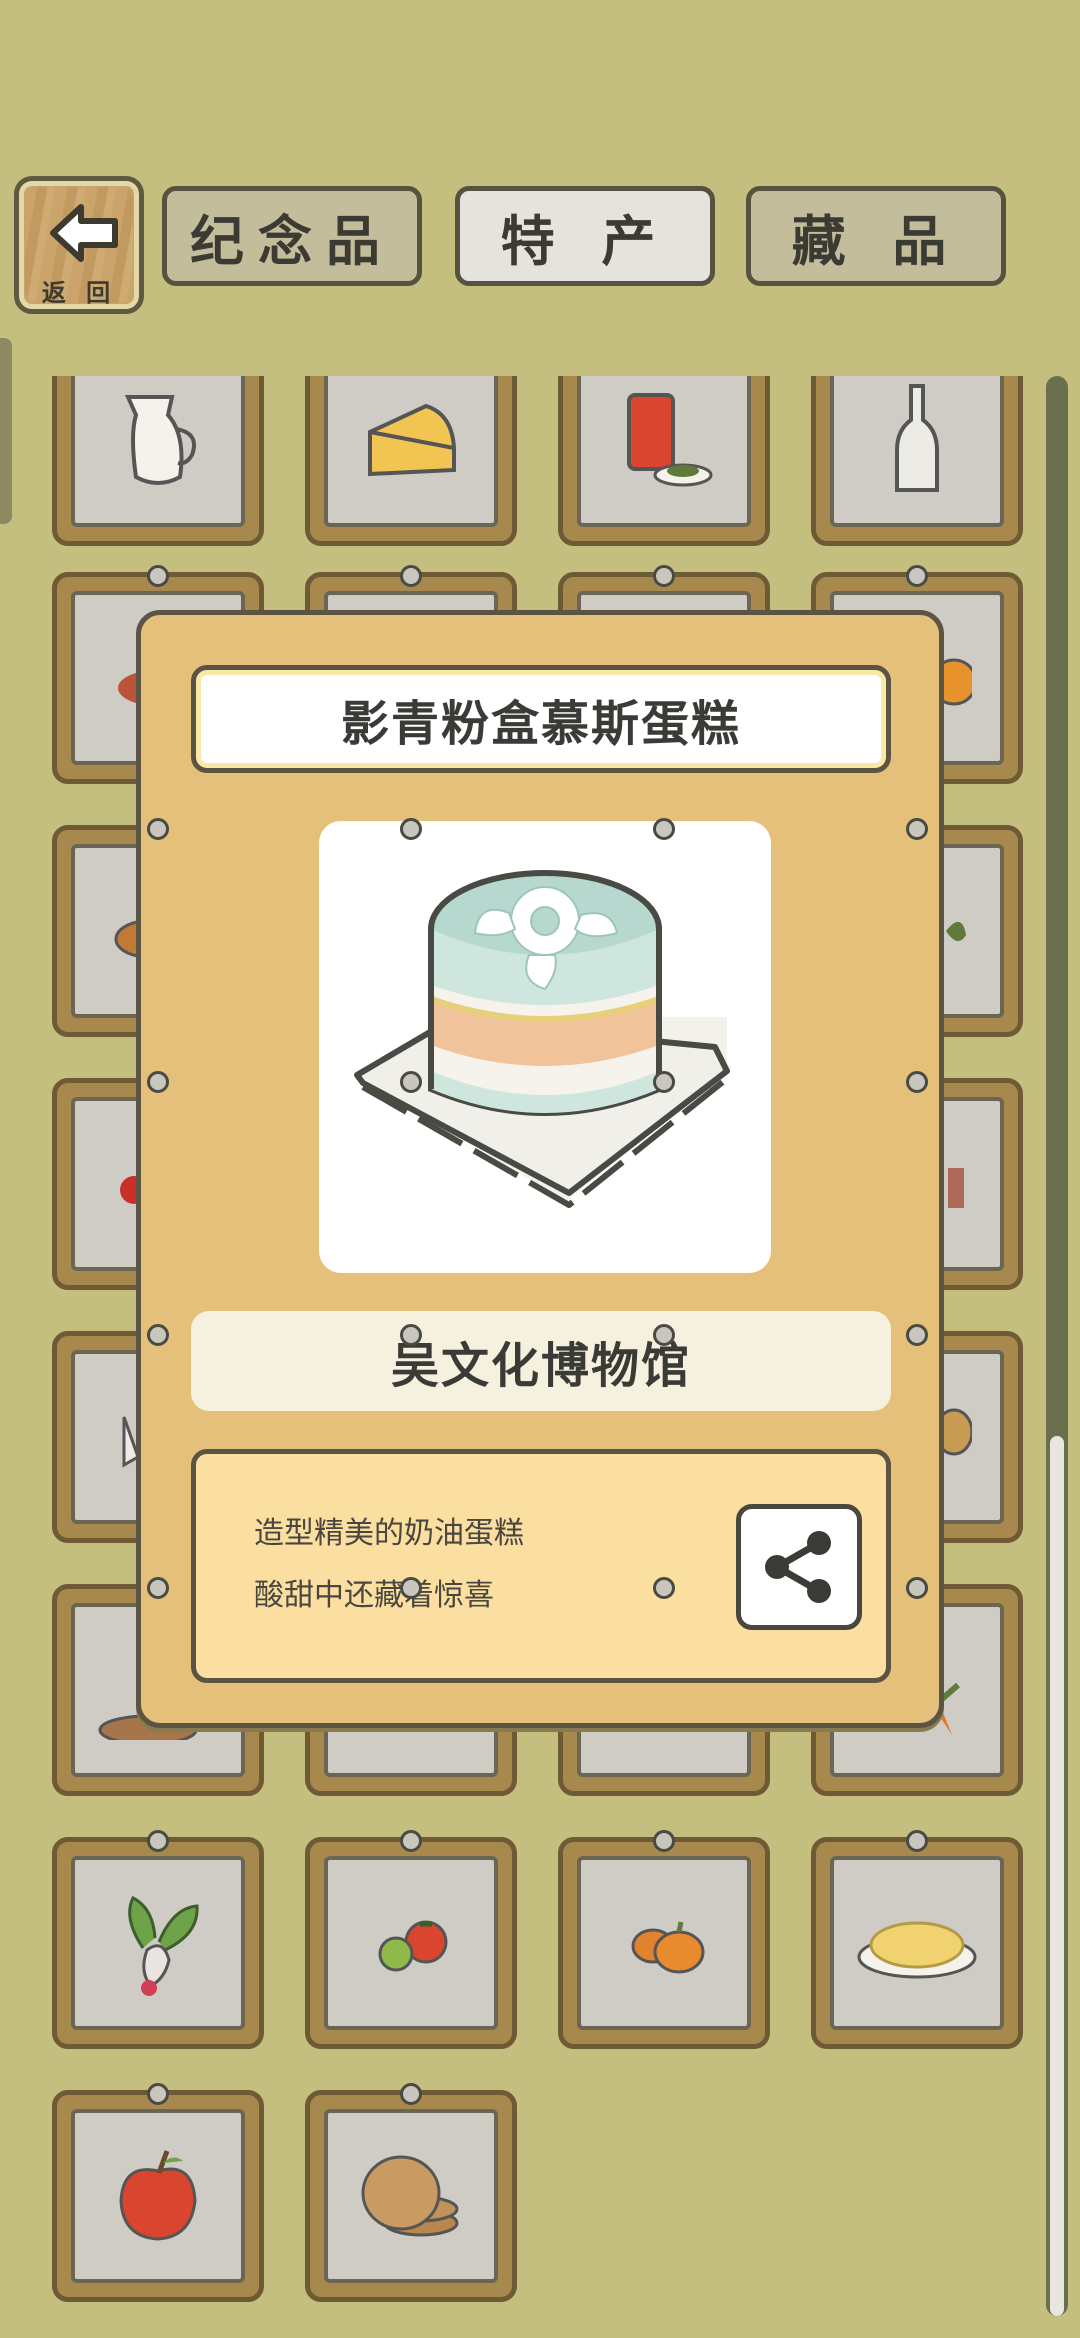  I want to click on mousse-cake-icon, so click(542, 1039).